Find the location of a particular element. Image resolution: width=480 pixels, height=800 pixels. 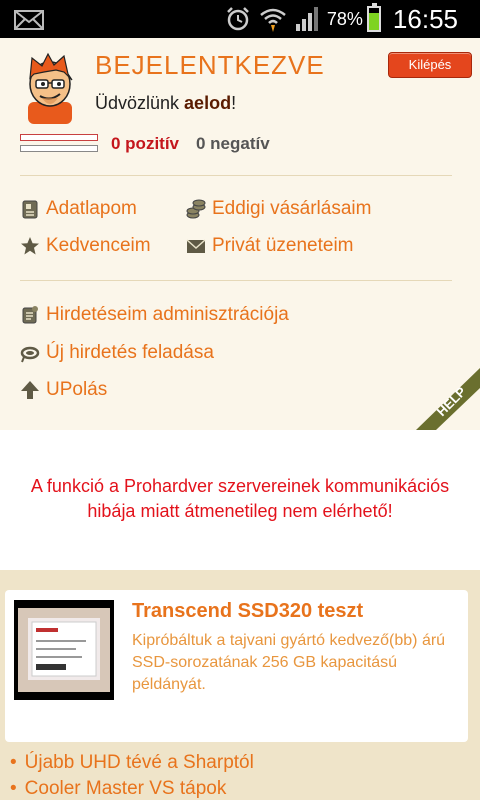

menu-uj-hirdetes-label: Új hirdetés feladása is located at coordinates (130, 352).